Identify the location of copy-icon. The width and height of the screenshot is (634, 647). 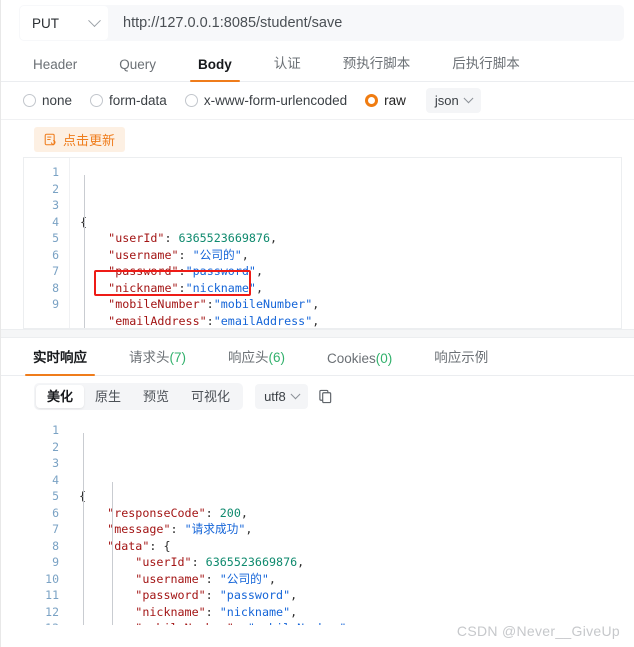
(325, 396).